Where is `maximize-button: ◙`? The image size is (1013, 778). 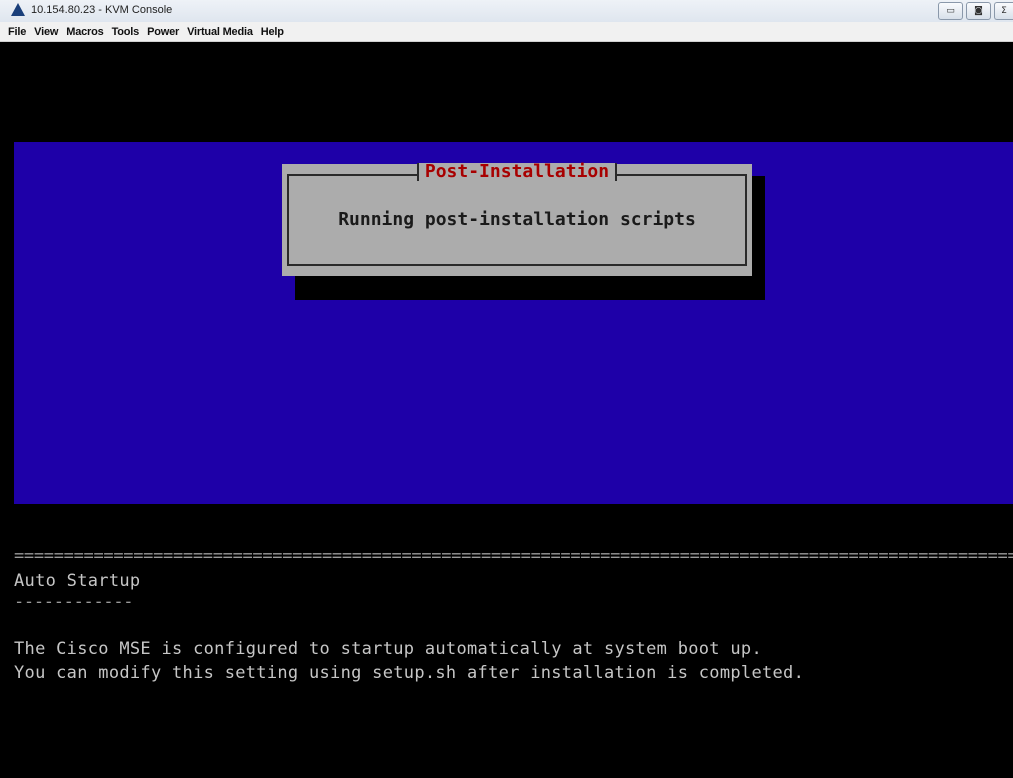
maximize-button: ◙ is located at coordinates (978, 11).